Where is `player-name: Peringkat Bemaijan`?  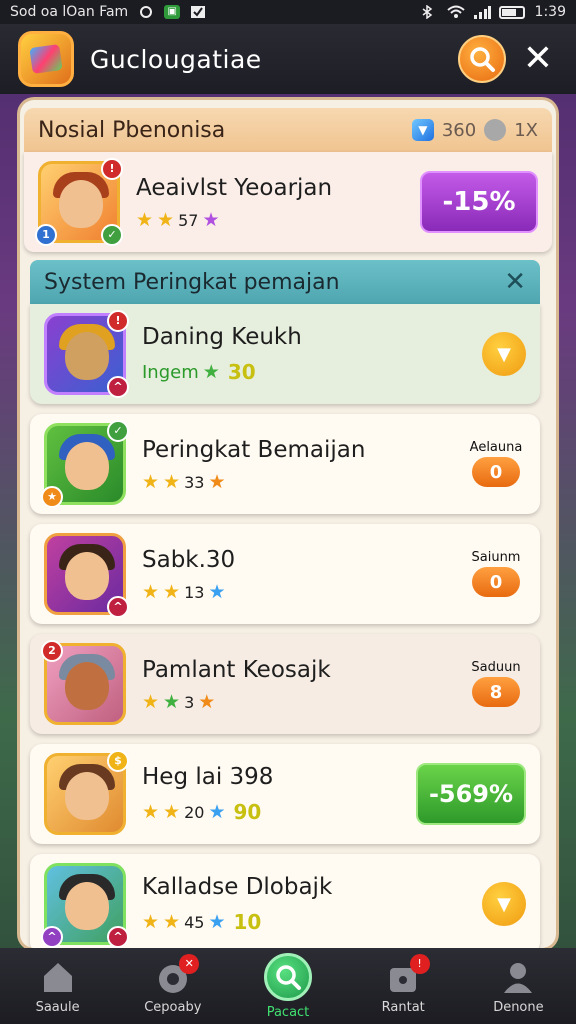
player-name: Peringkat Bemaijan is located at coordinates (254, 449).